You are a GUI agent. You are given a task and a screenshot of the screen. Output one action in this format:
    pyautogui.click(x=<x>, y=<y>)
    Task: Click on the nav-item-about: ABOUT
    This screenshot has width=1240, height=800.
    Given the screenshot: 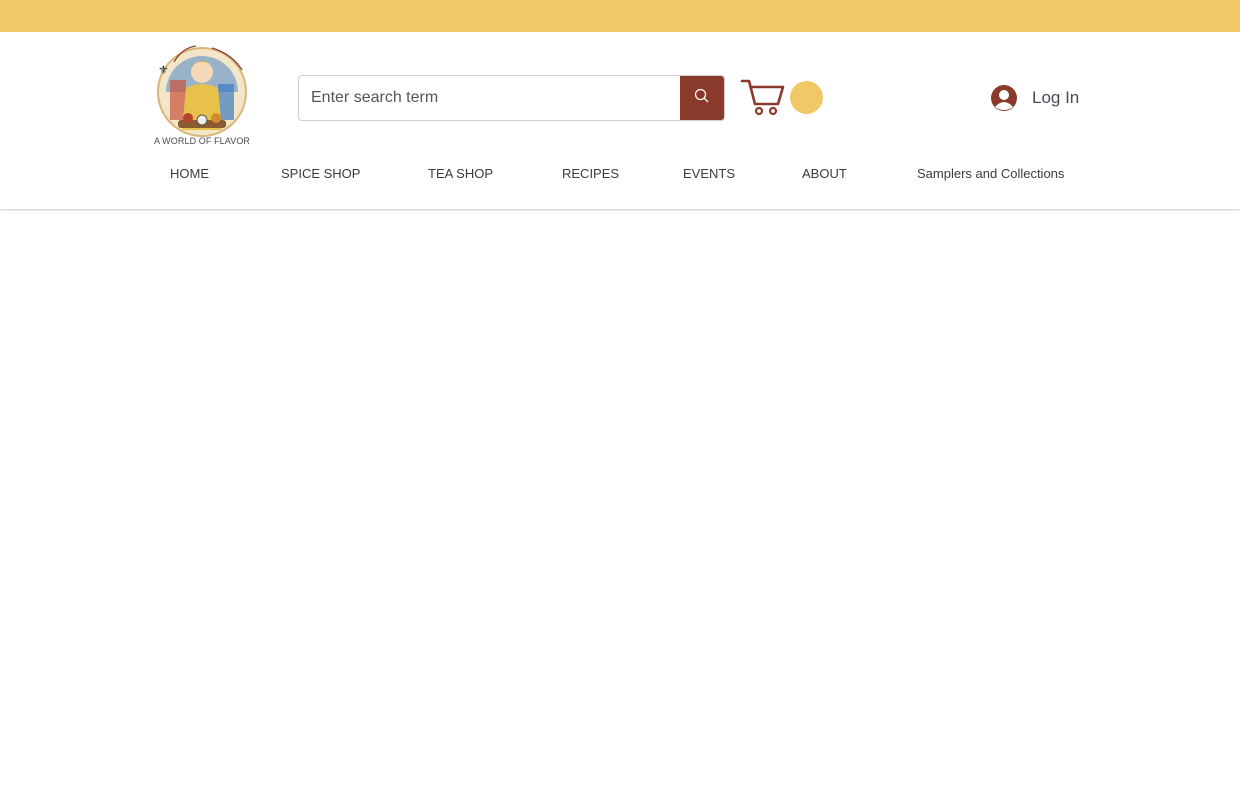 What is the action you would take?
    pyautogui.click(x=824, y=173)
    